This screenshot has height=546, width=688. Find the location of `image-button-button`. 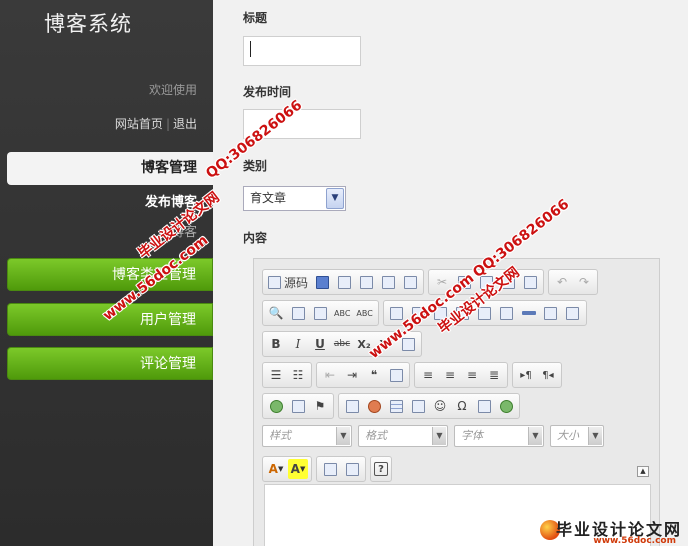

image-button-button is located at coordinates (551, 313).